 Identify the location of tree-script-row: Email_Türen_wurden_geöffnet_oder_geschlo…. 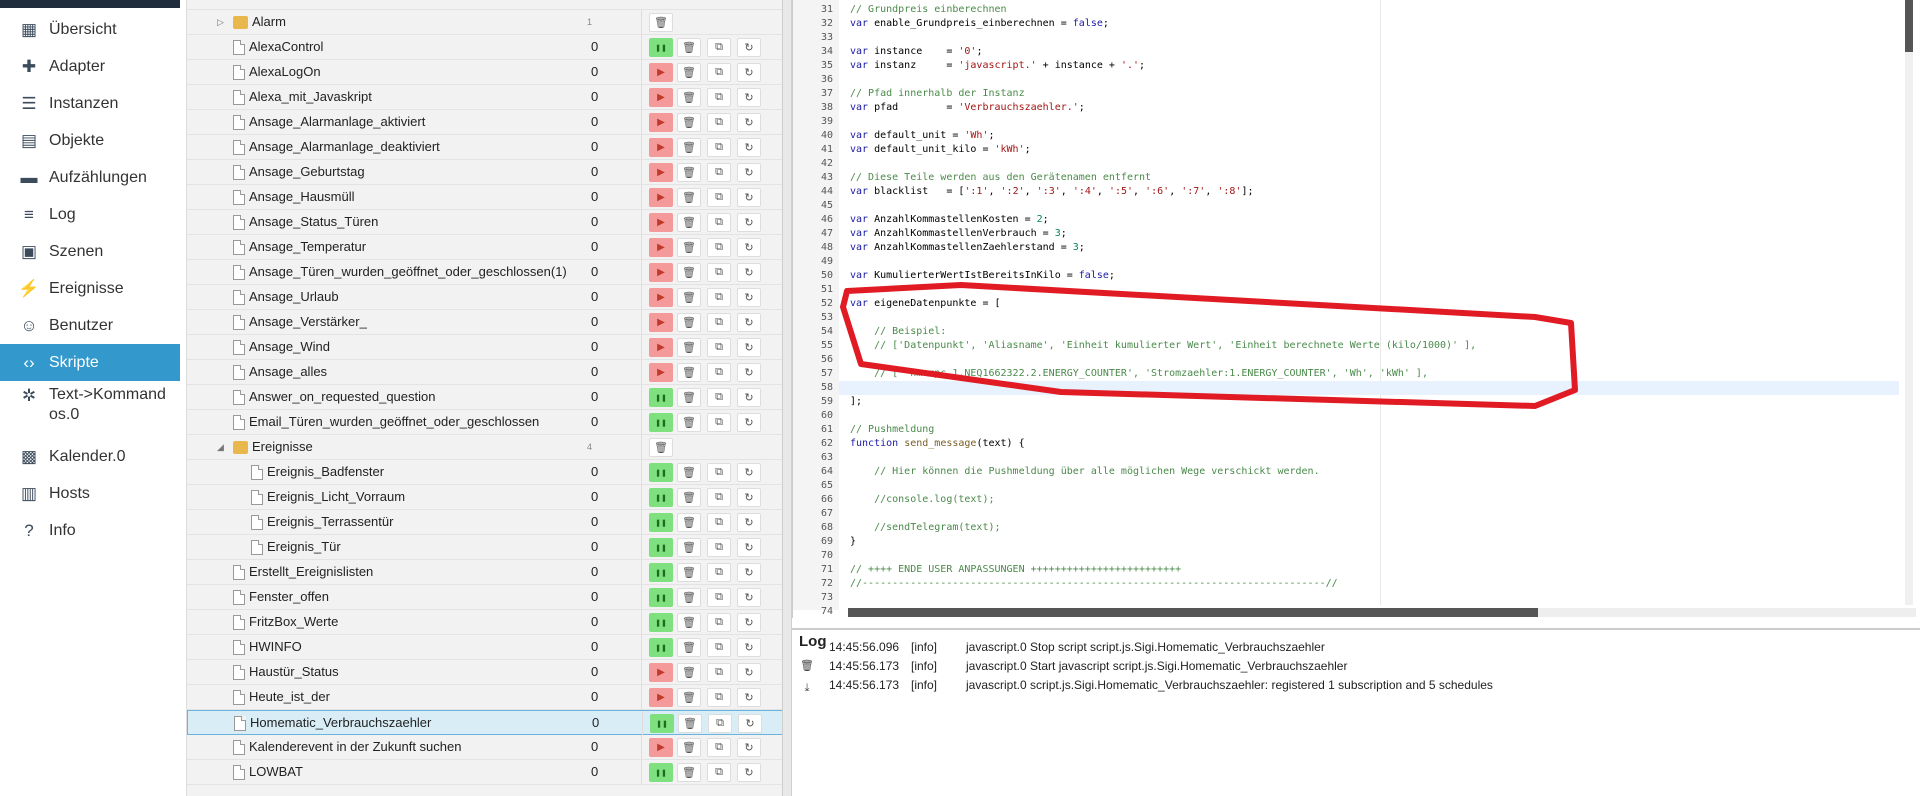
(484, 422).